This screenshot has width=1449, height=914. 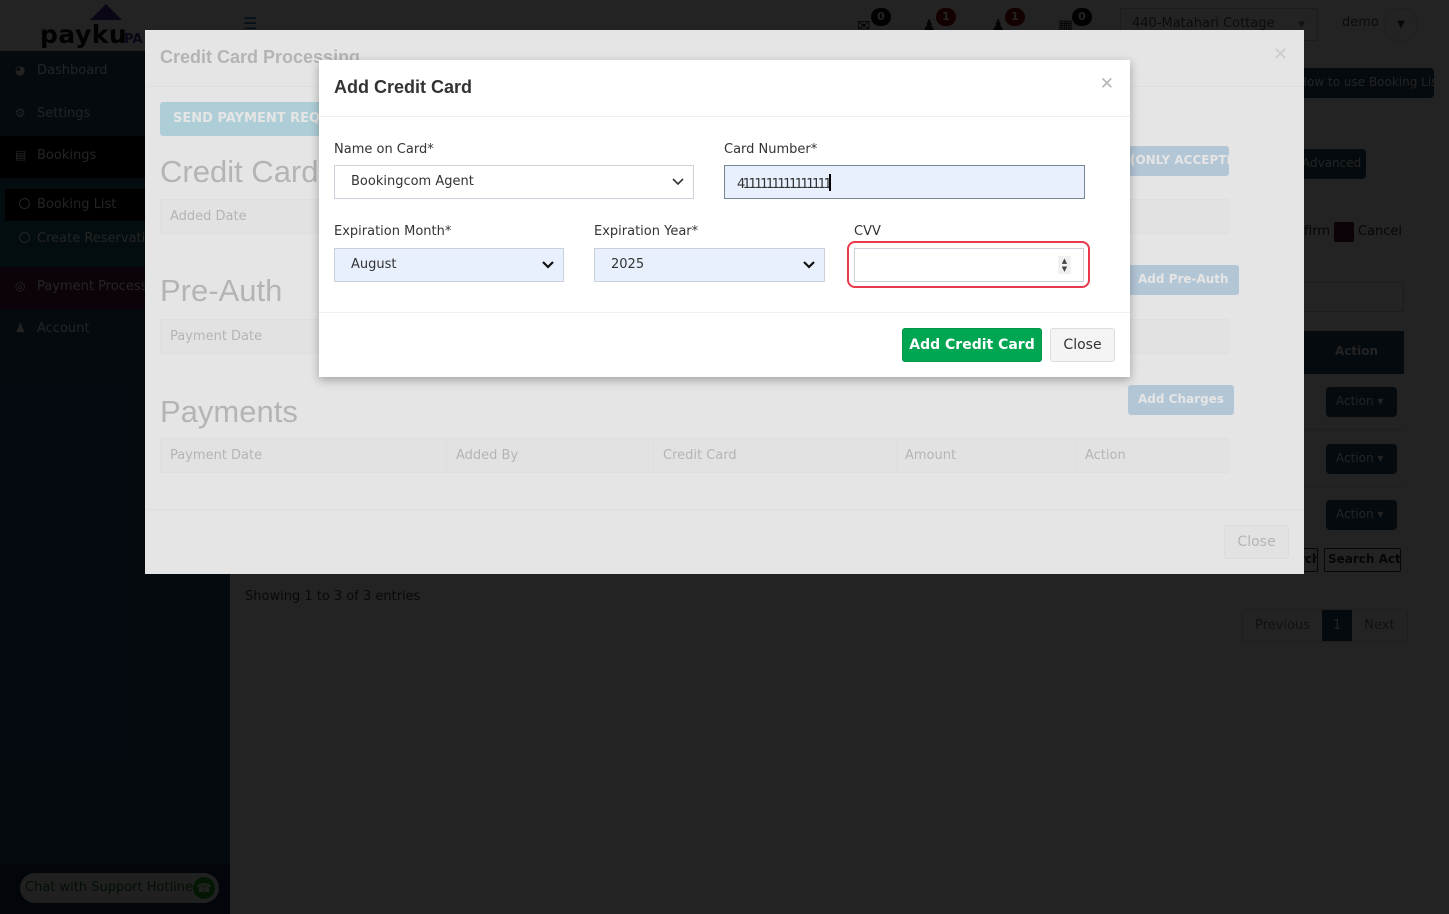 I want to click on spinner-down-icon: ▼, so click(x=1064, y=269).